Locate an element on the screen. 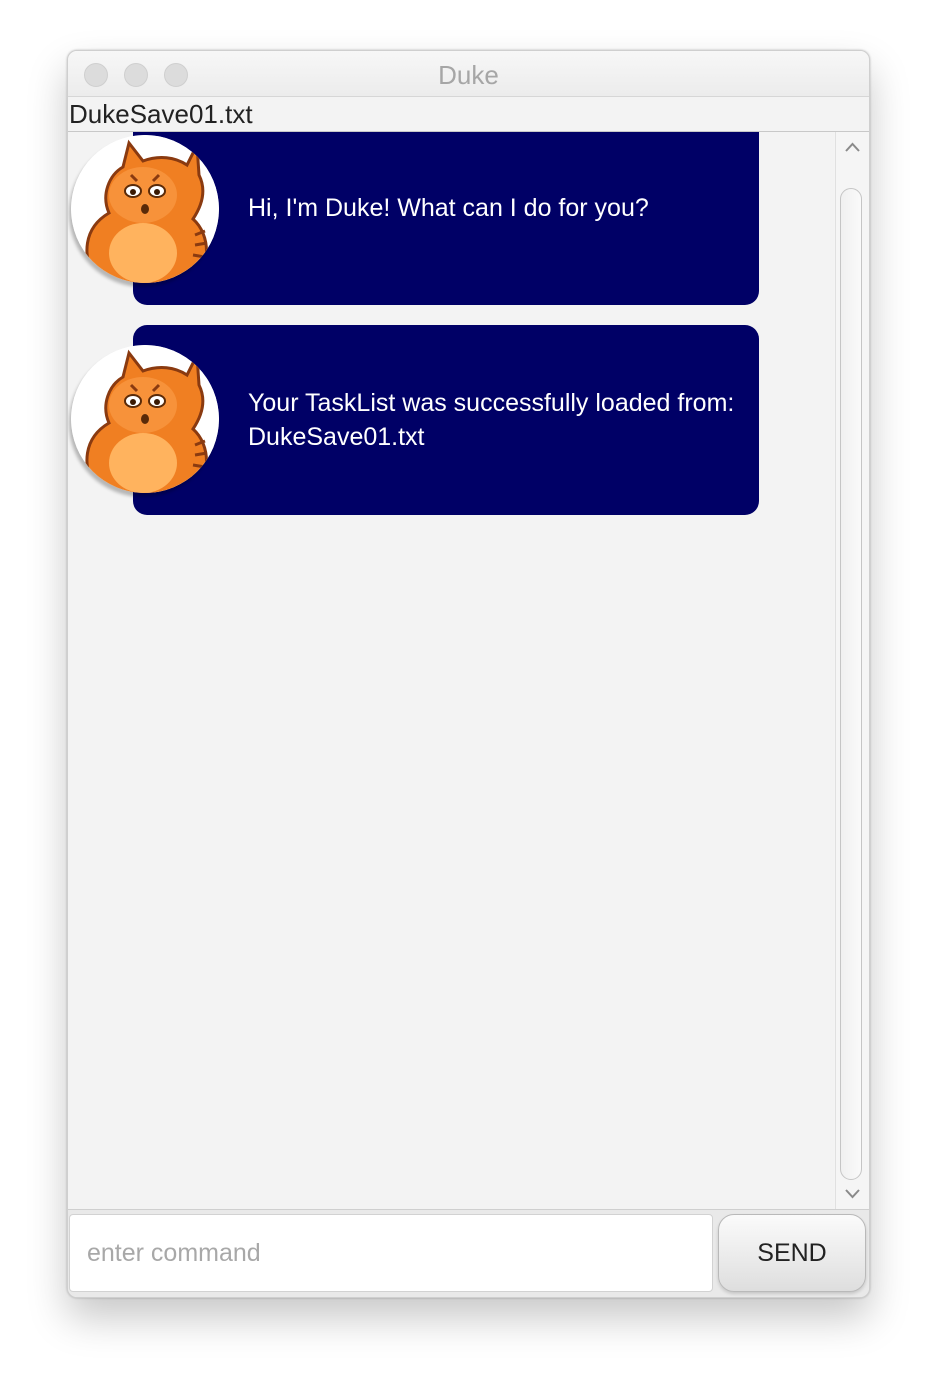  window-title: Duke is located at coordinates (468, 75).